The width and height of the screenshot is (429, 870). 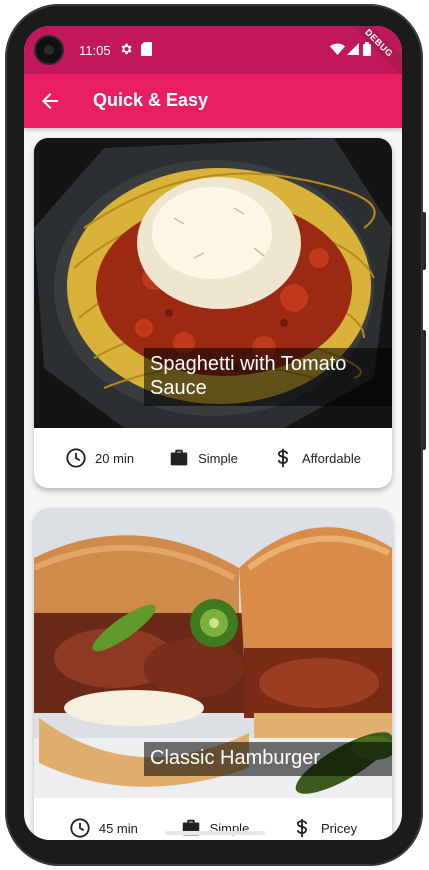 What do you see at coordinates (268, 759) in the screenshot?
I see `meal-title: Classic Hamburger` at bounding box center [268, 759].